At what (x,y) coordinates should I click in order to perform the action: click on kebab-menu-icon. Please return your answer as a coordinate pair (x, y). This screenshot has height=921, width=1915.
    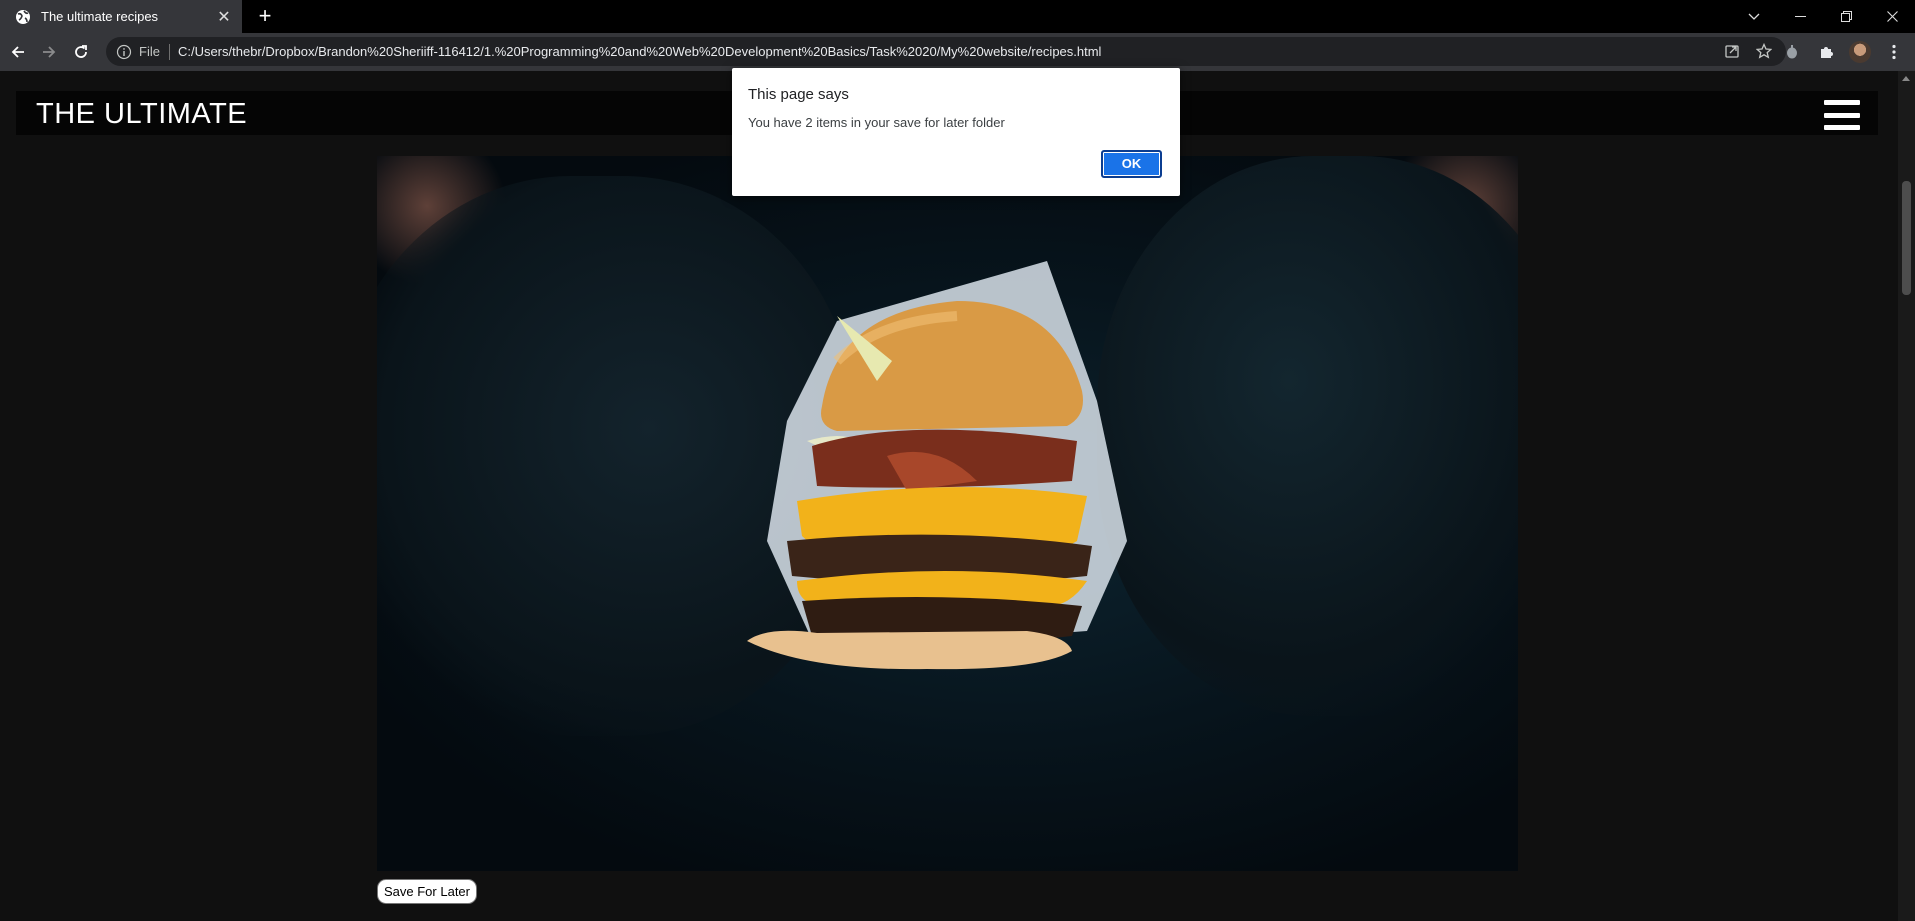
    Looking at the image, I should click on (1894, 52).